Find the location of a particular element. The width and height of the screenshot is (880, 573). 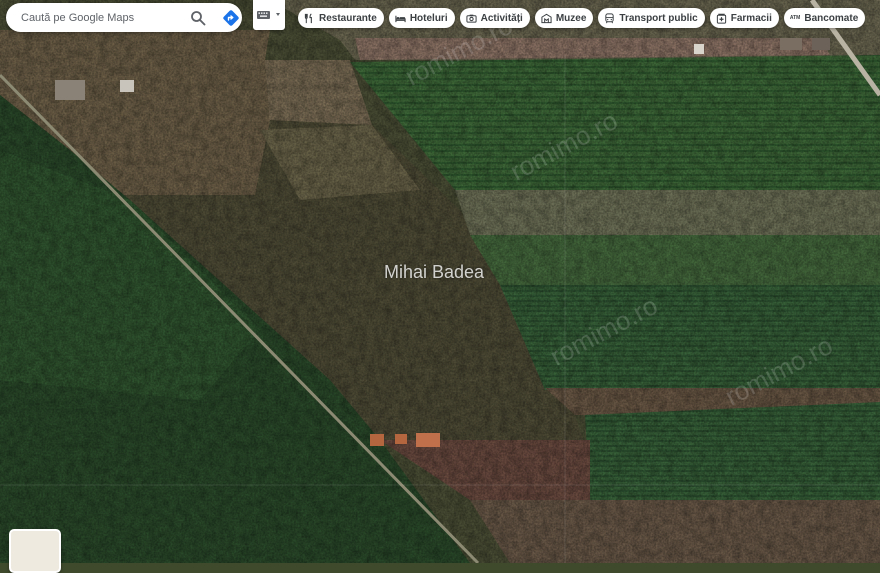

bed-icon is located at coordinates (400, 18).